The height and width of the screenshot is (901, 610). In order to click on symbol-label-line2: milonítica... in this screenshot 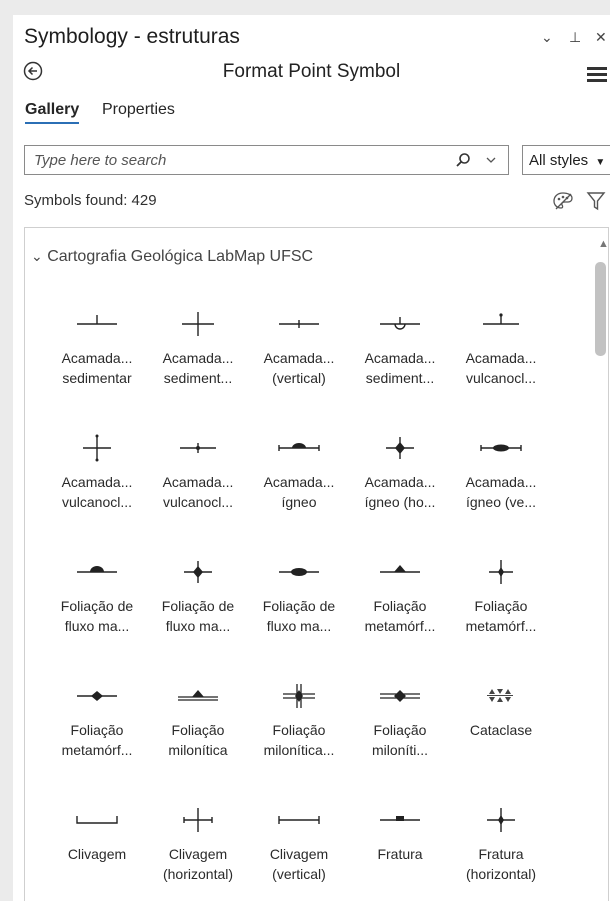, I will do `click(299, 750)`.